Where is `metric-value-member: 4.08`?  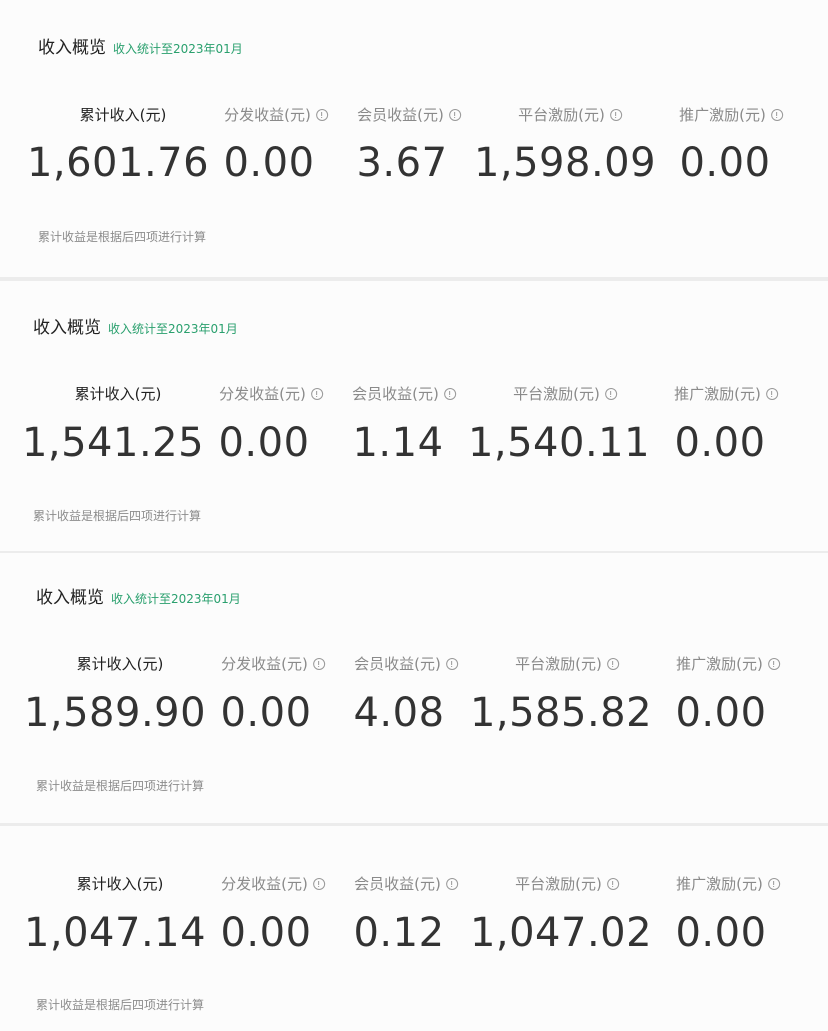 metric-value-member: 4.08 is located at coordinates (399, 713).